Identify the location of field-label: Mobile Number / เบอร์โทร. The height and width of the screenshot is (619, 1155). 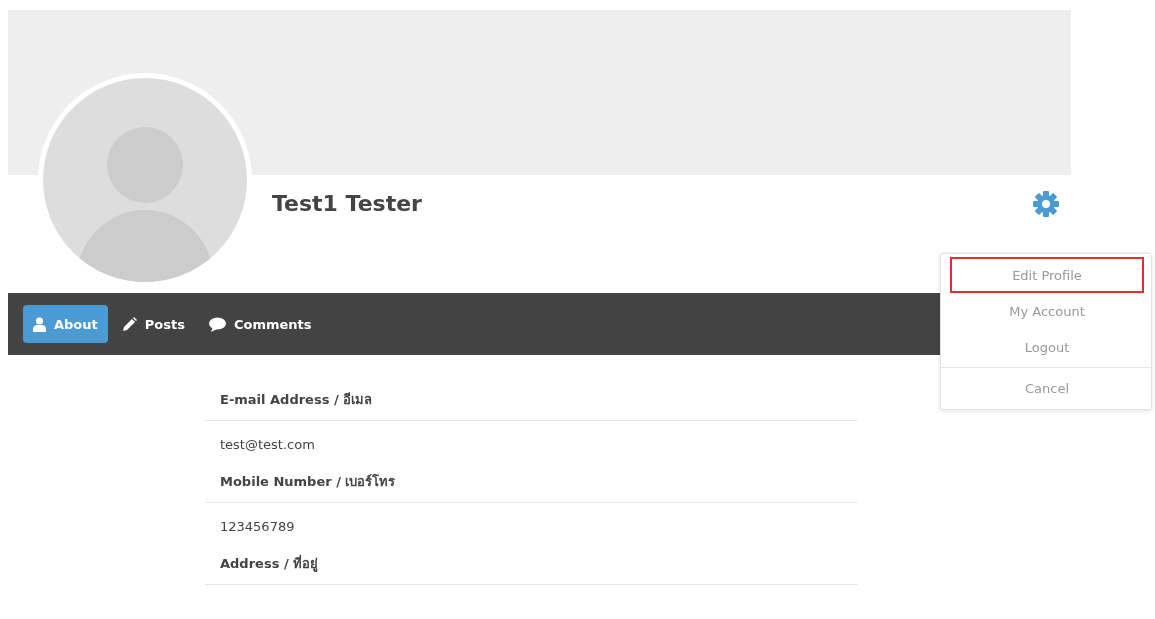
(531, 483).